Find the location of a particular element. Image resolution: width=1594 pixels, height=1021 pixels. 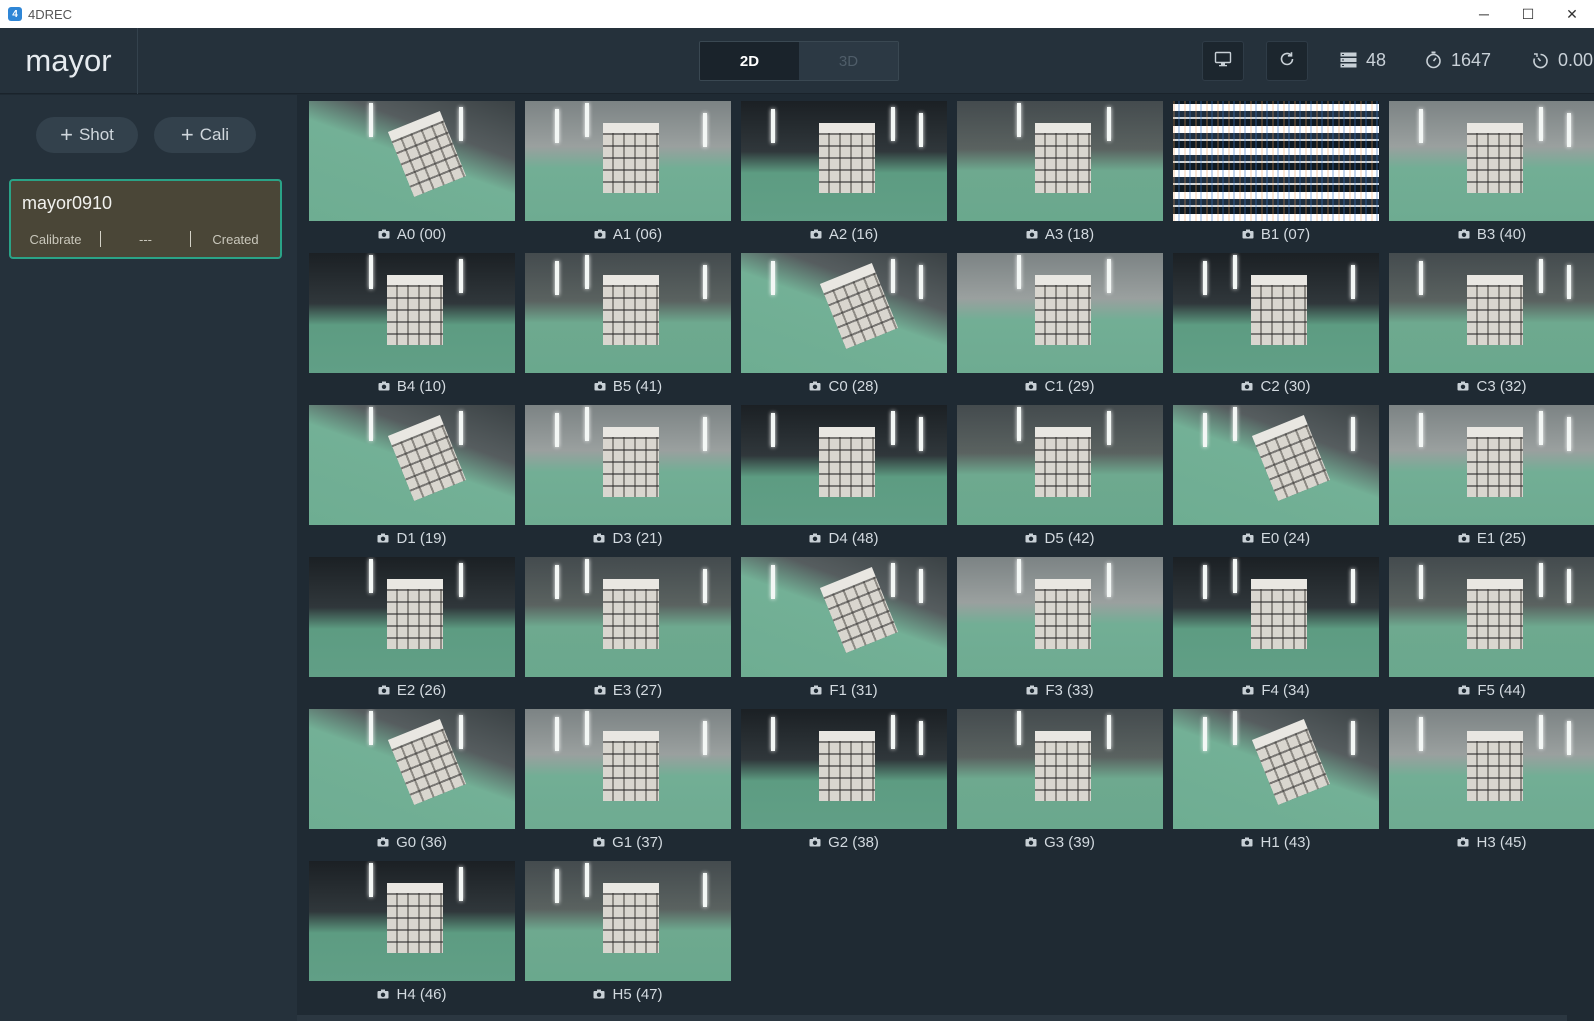

window-titlebar: 4 4DREC ─ ☐ ✕ is located at coordinates (797, 14).